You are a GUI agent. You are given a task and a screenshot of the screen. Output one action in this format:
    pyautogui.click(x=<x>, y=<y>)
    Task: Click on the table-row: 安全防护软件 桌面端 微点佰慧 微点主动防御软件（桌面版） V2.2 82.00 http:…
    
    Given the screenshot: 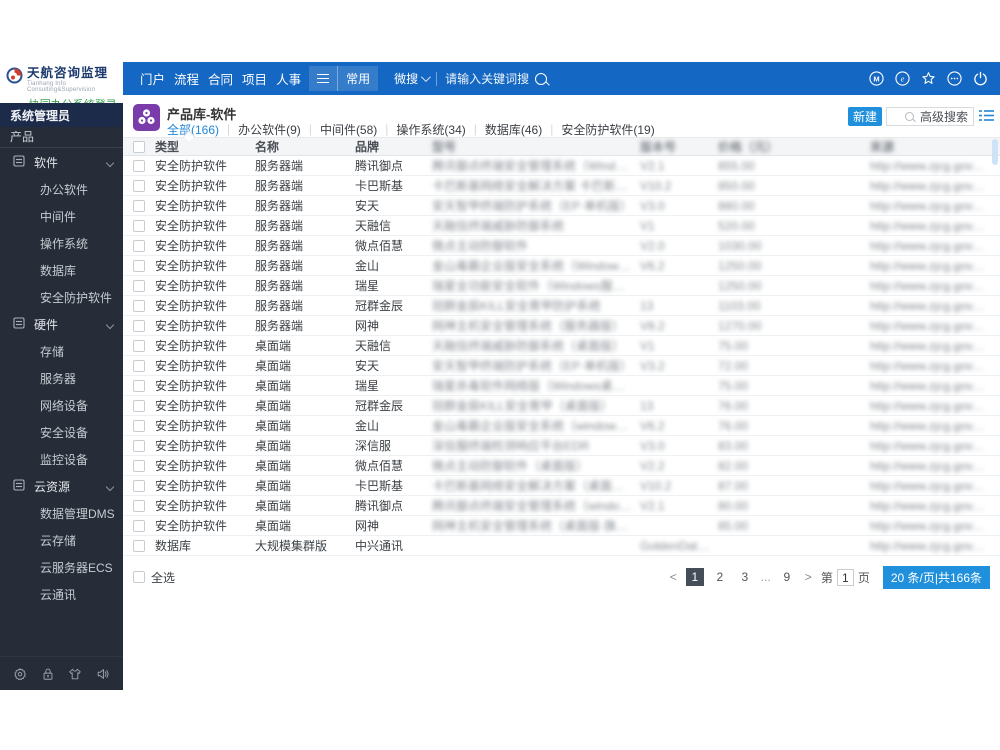 What is the action you would take?
    pyautogui.click(x=561, y=466)
    